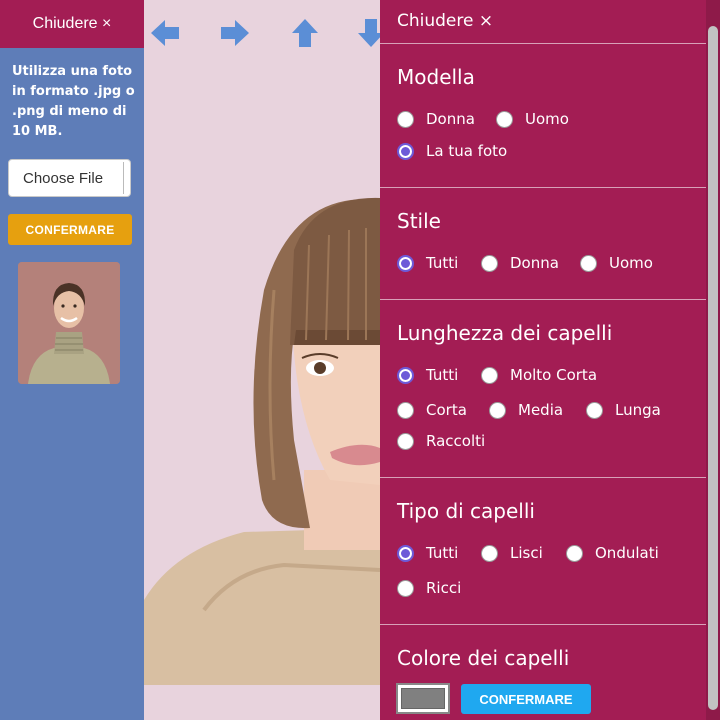 The width and height of the screenshot is (720, 720). I want to click on model-option-donna: Donna, so click(436, 119).